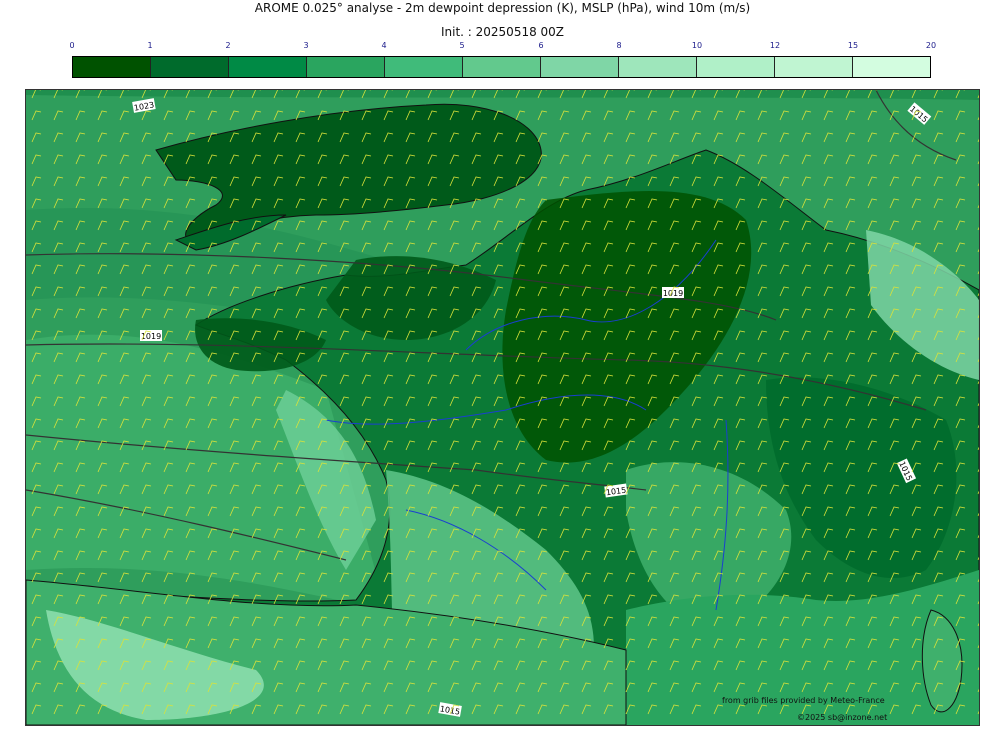 This screenshot has height=738, width=1005. I want to click on source-credit: from grib files provided by Meteo-France, so click(803, 700).